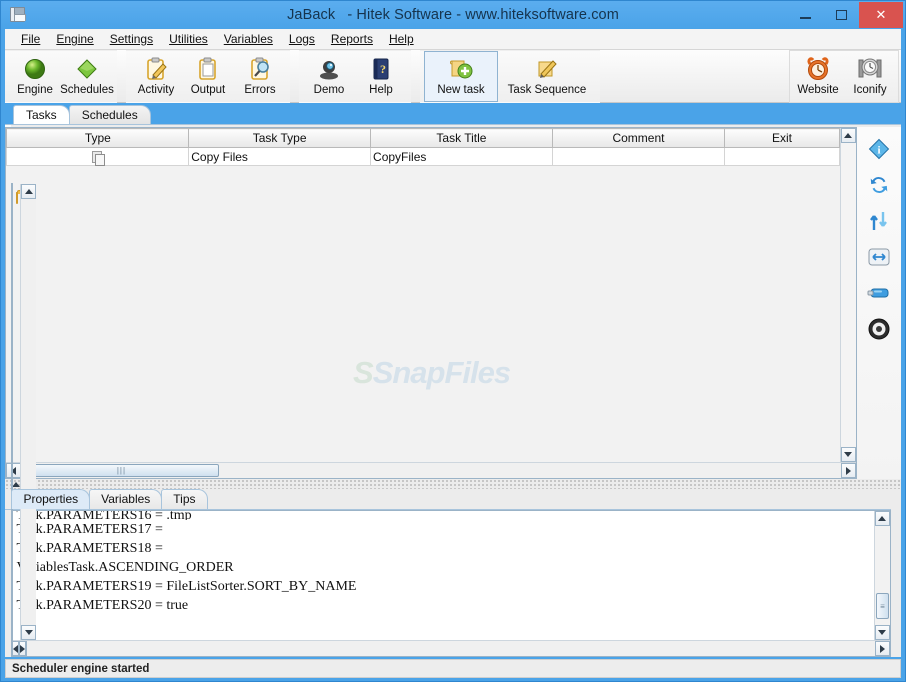  Describe the element at coordinates (461, 156) in the screenshot. I see `cell-task-title: CopyFiles` at that location.